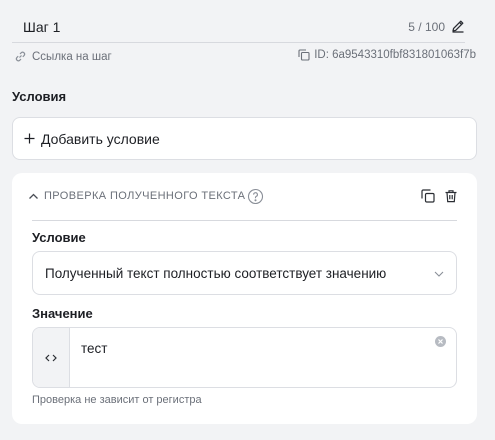 This screenshot has height=440, width=495. What do you see at coordinates (244, 220) in the screenshot?
I see `card-divider` at bounding box center [244, 220].